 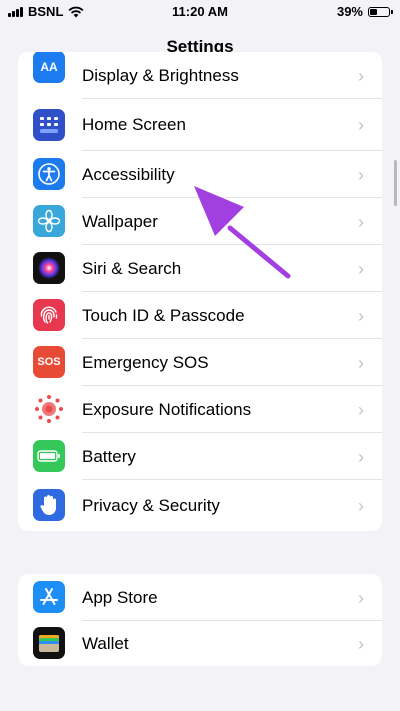 I want to click on exposure-notifications-icon, so click(x=49, y=409).